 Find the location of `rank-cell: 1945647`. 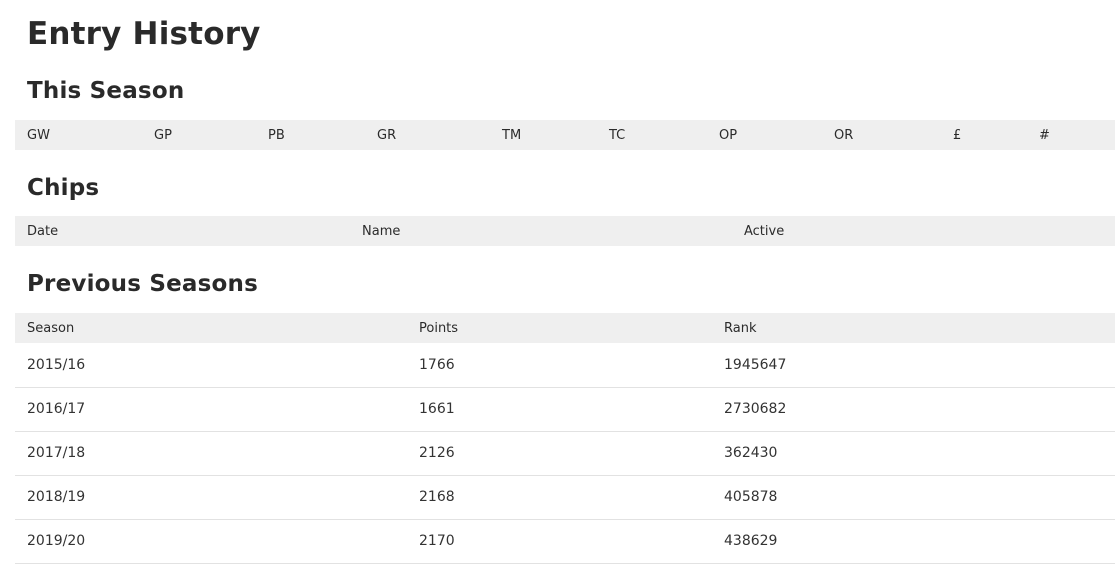

rank-cell: 1945647 is located at coordinates (913, 365).